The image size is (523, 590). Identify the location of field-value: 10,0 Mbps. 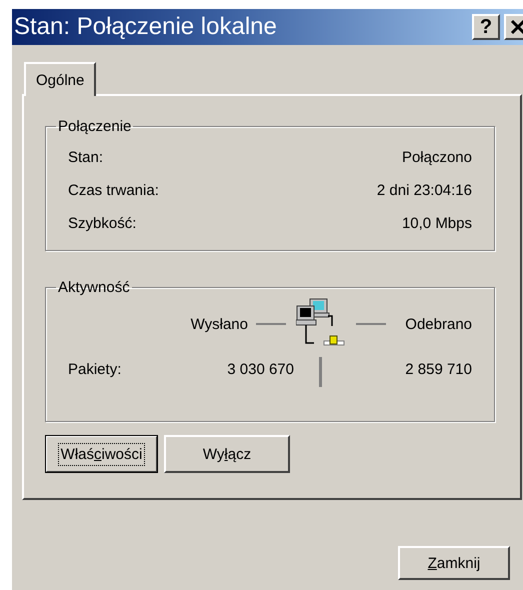
(437, 223).